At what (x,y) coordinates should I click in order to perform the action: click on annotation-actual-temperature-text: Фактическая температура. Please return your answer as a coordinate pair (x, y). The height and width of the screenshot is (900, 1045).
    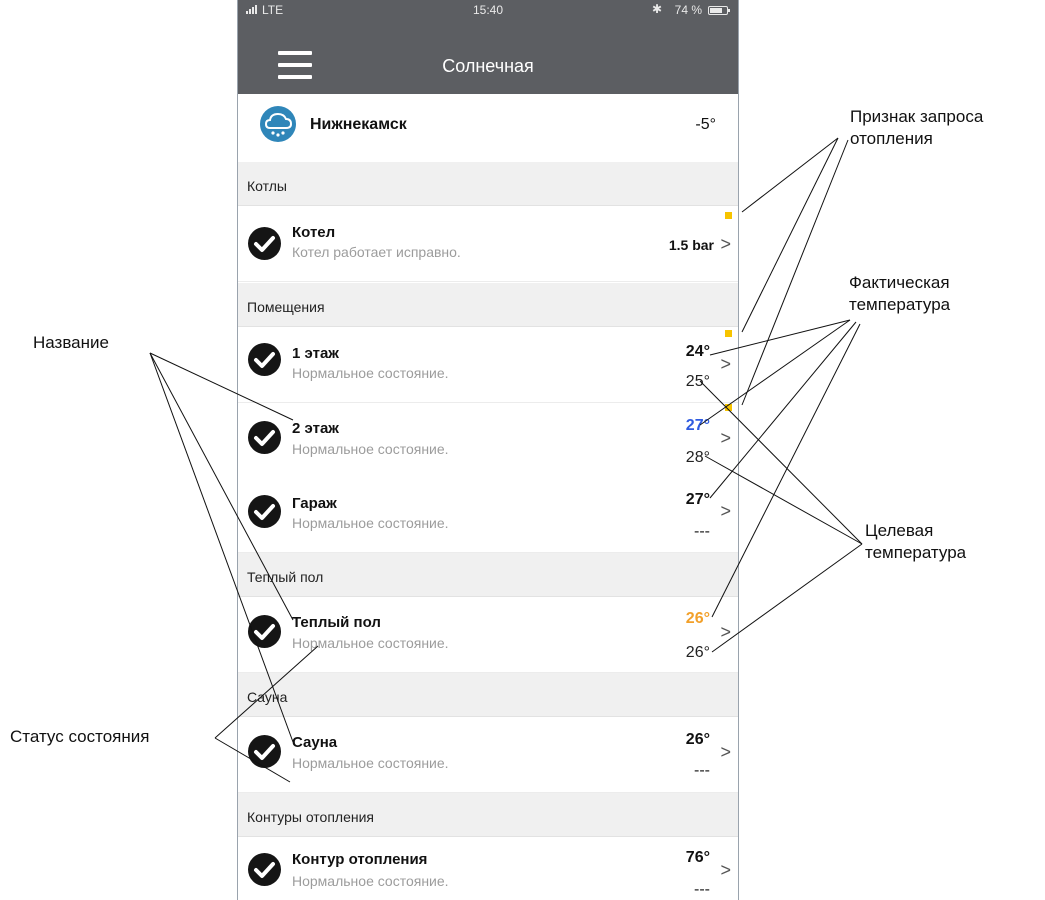
    Looking at the image, I should click on (900, 293).